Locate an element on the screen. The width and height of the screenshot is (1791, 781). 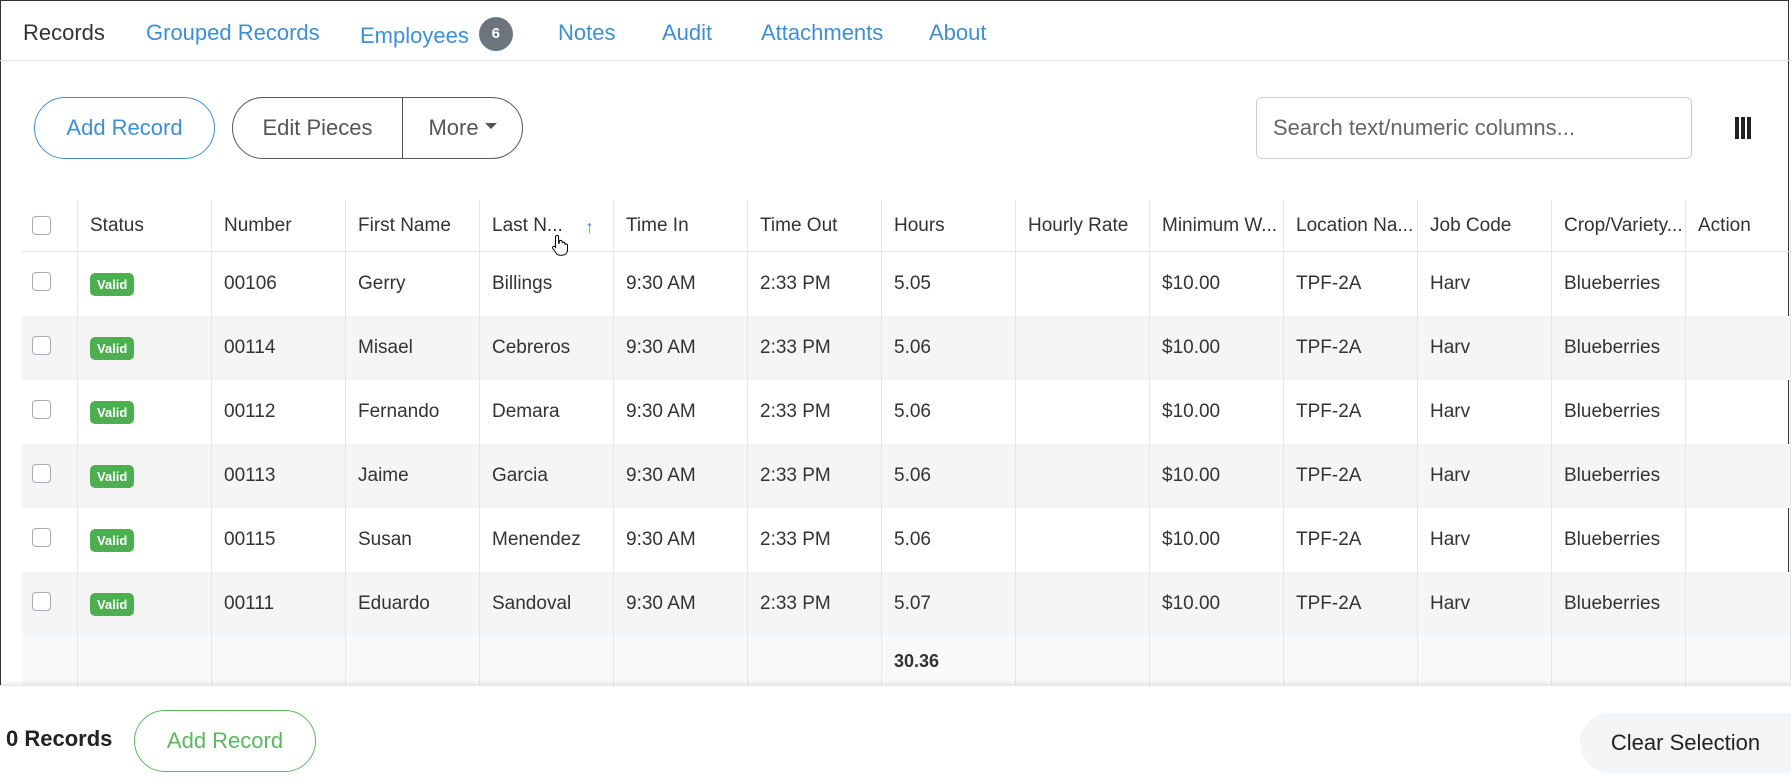
column-header-time-out: Time Out is located at coordinates (815, 225).